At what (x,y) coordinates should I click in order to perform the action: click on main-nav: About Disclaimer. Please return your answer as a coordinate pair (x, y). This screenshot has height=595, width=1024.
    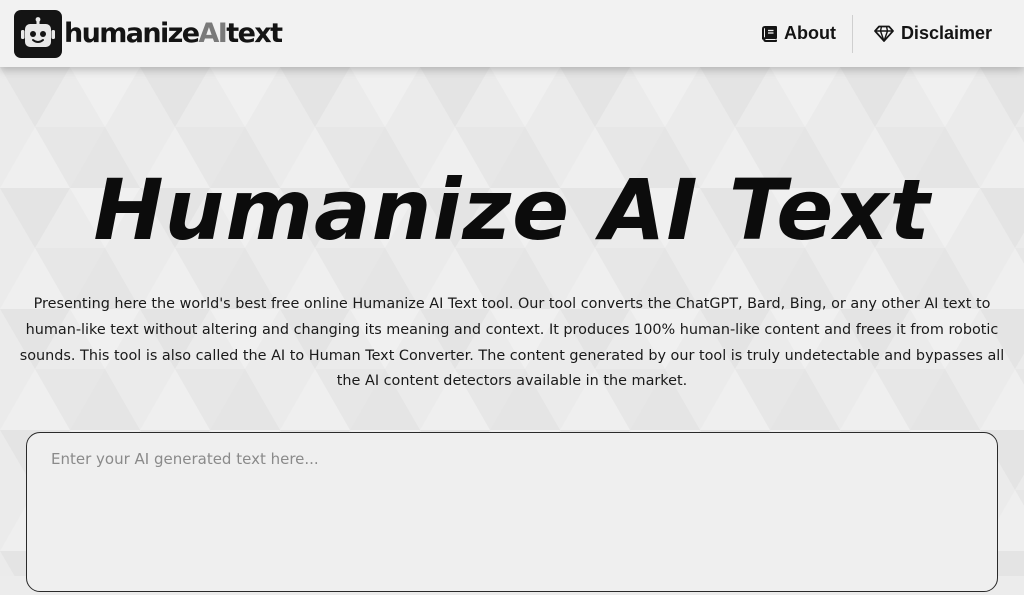
    Looking at the image, I should click on (892, 33).